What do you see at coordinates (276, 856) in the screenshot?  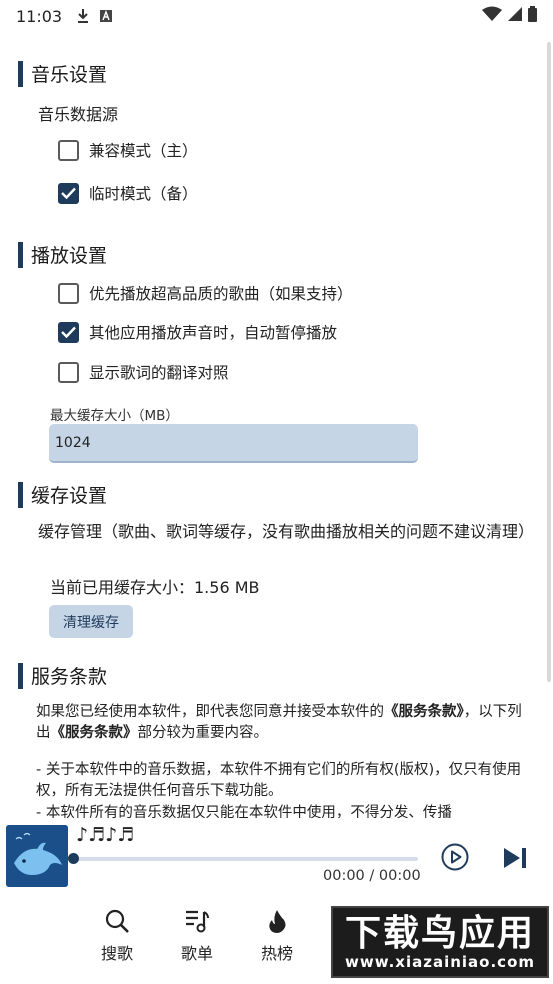 I see `mini-player: ♪♬♪♬ 00:00 / 00:00` at bounding box center [276, 856].